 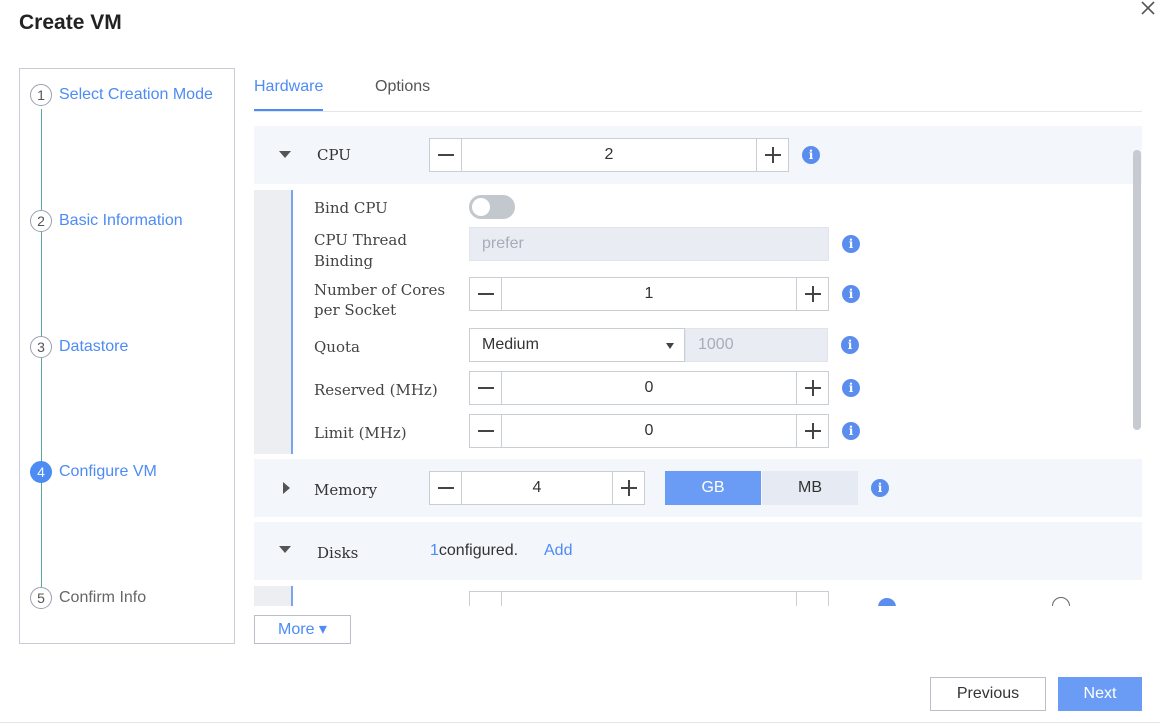 I want to click on tab-options: Options, so click(x=402, y=93).